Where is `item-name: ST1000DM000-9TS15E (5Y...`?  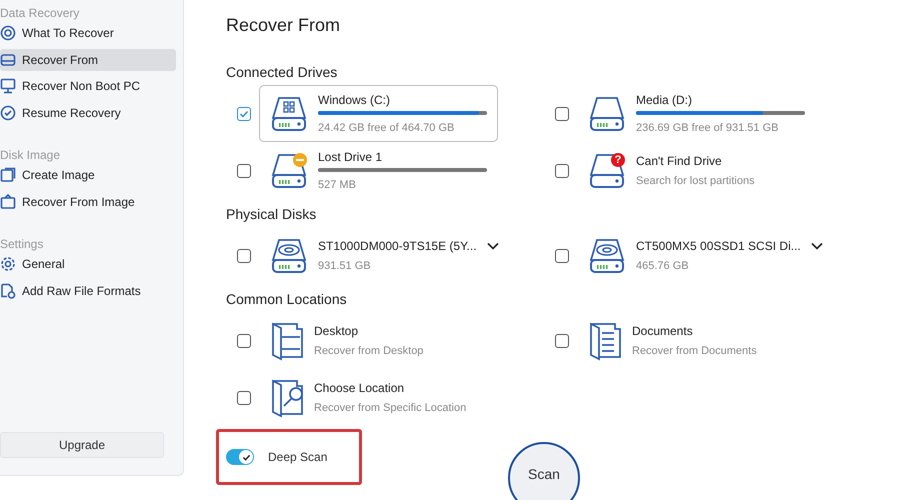 item-name: ST1000DM000-9TS15E (5Y... is located at coordinates (397, 246).